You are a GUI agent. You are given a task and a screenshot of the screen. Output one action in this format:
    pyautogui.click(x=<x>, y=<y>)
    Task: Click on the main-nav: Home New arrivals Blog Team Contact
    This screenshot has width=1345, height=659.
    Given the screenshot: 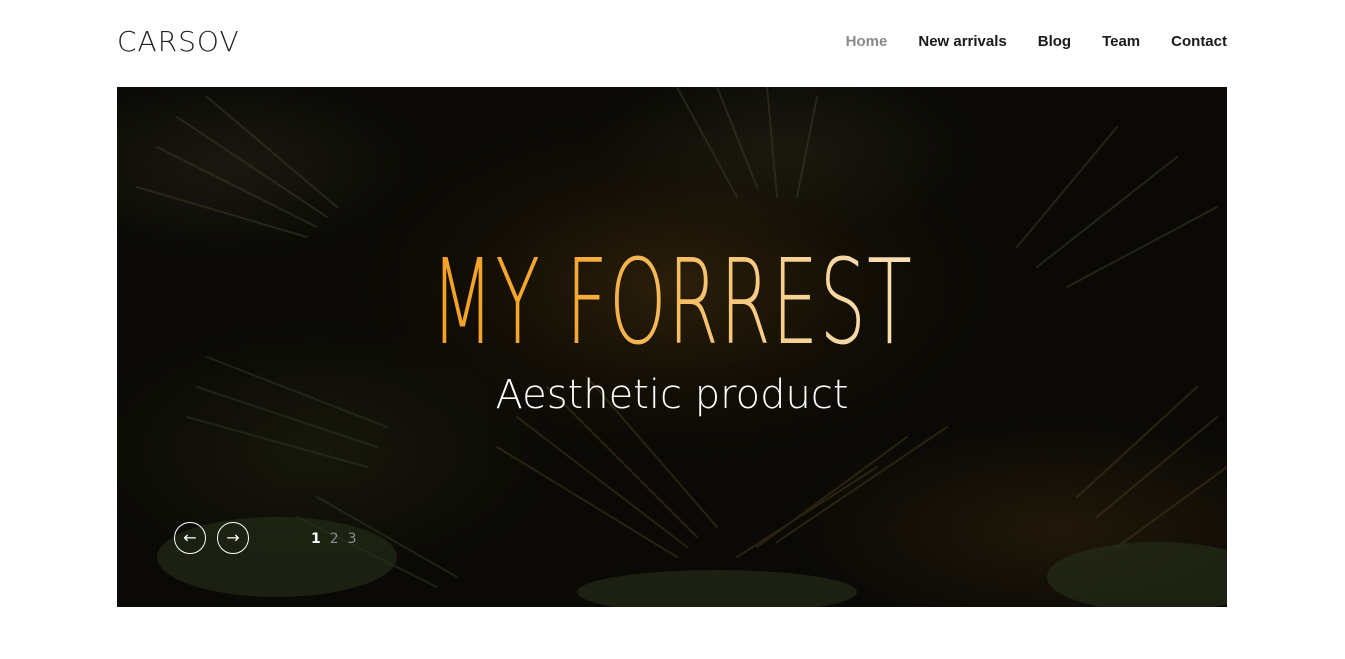 What is the action you would take?
    pyautogui.click(x=1036, y=42)
    